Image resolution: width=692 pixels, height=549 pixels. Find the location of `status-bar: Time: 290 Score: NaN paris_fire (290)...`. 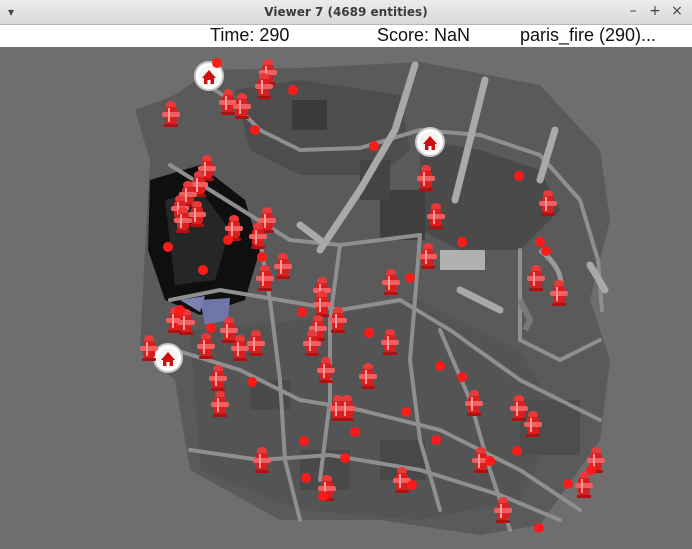

status-bar: Time: 290 Score: NaN paris_fire (290)... is located at coordinates (346, 36).